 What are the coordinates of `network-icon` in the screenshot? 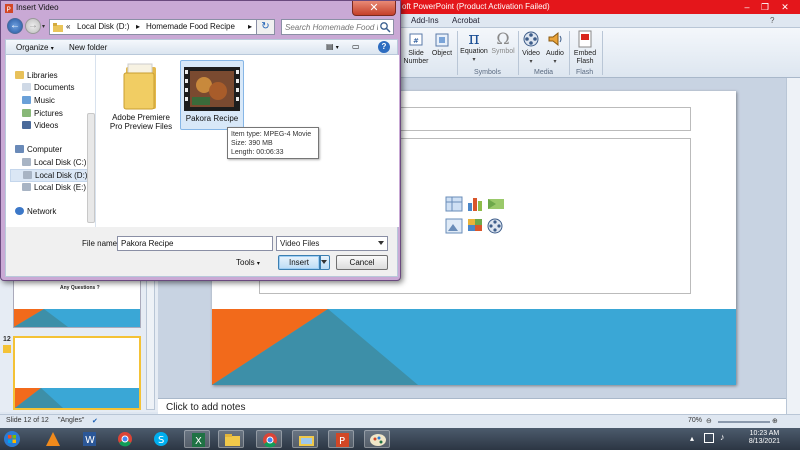 It's located at (19, 211).